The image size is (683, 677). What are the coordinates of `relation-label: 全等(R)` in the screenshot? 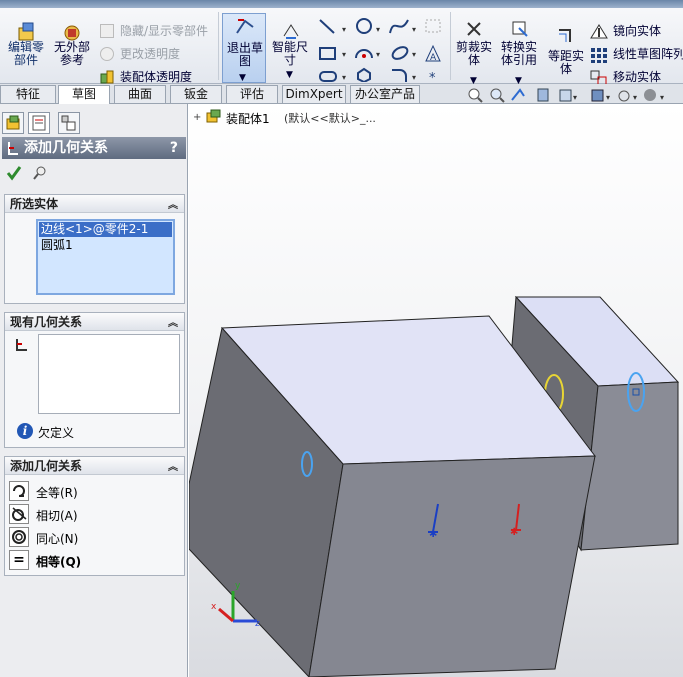 It's located at (57, 493).